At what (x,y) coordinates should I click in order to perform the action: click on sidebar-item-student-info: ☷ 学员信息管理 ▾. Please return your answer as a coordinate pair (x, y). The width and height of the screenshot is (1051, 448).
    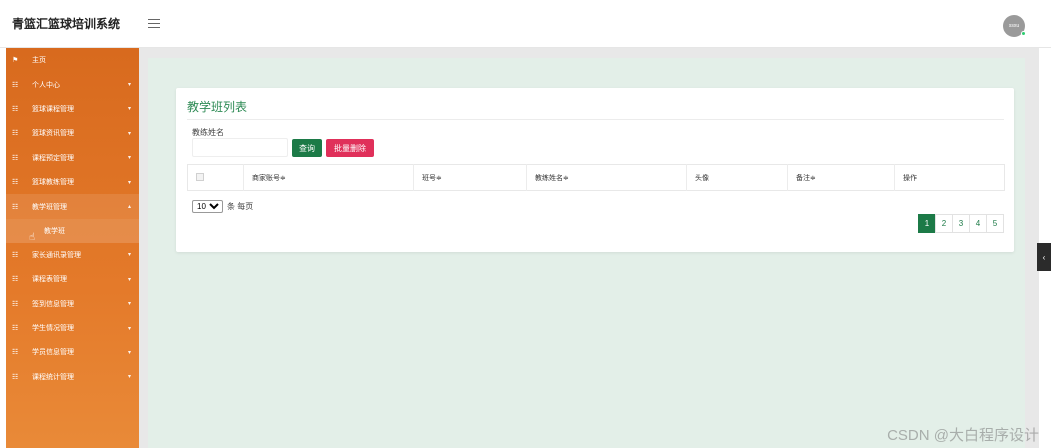
    Looking at the image, I should click on (72, 352).